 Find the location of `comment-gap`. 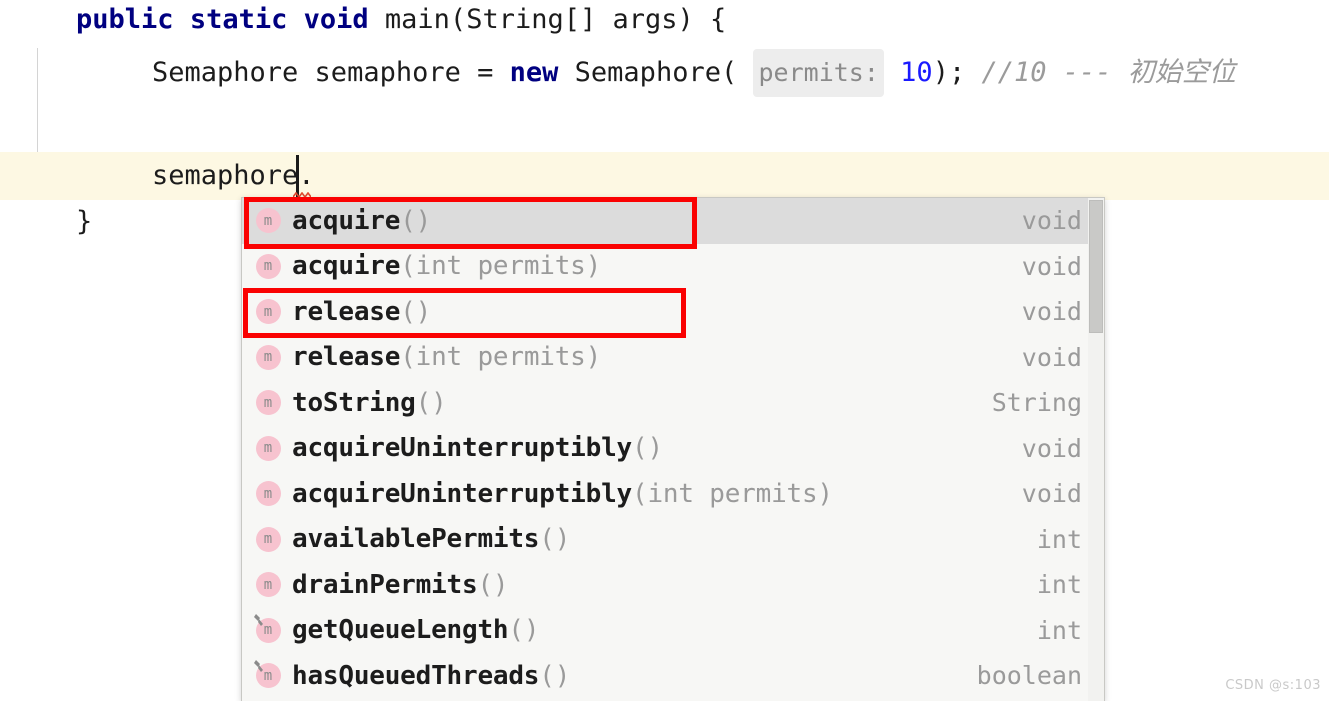

comment-gap is located at coordinates (973, 72).